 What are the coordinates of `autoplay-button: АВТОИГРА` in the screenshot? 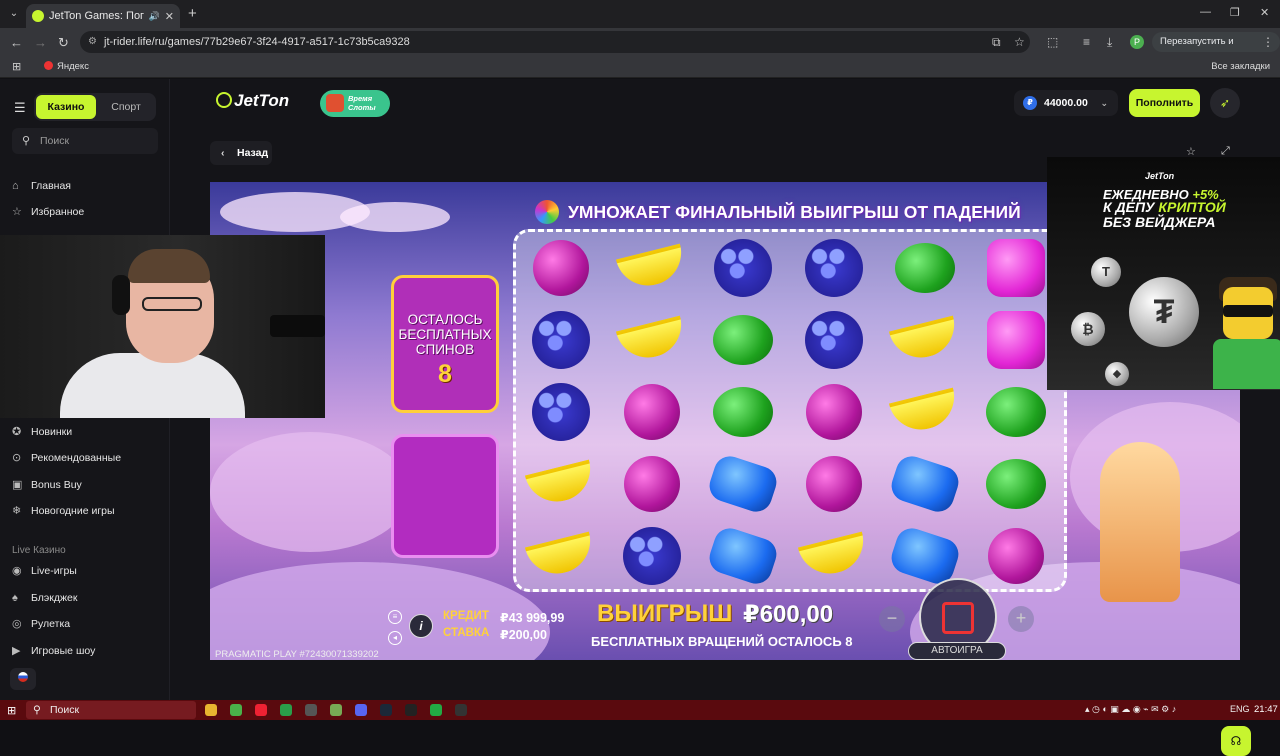 It's located at (957, 651).